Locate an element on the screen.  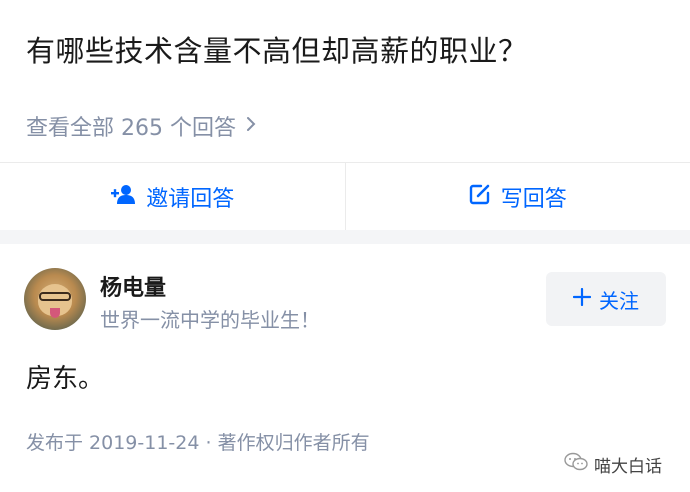
view-all-label: 查看全部 265 个回答 is located at coordinates (131, 128).